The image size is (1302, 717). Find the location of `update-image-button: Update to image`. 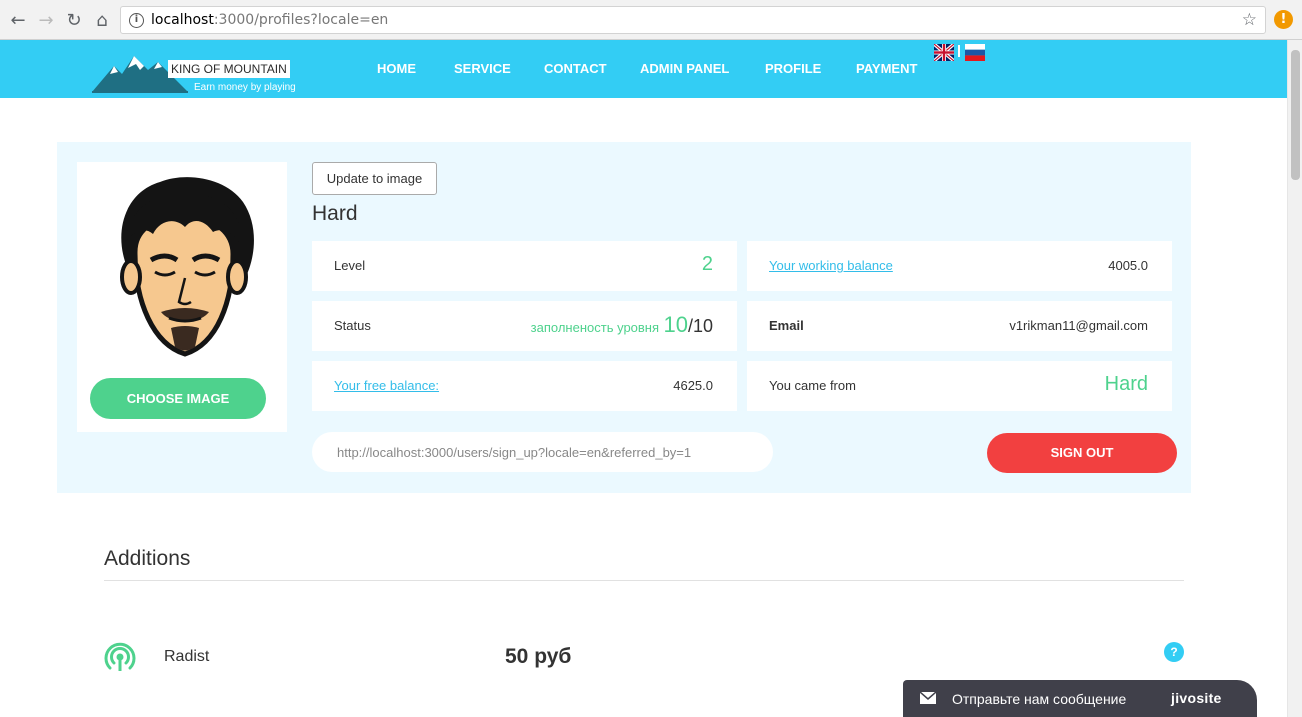

update-image-button: Update to image is located at coordinates (374, 178).